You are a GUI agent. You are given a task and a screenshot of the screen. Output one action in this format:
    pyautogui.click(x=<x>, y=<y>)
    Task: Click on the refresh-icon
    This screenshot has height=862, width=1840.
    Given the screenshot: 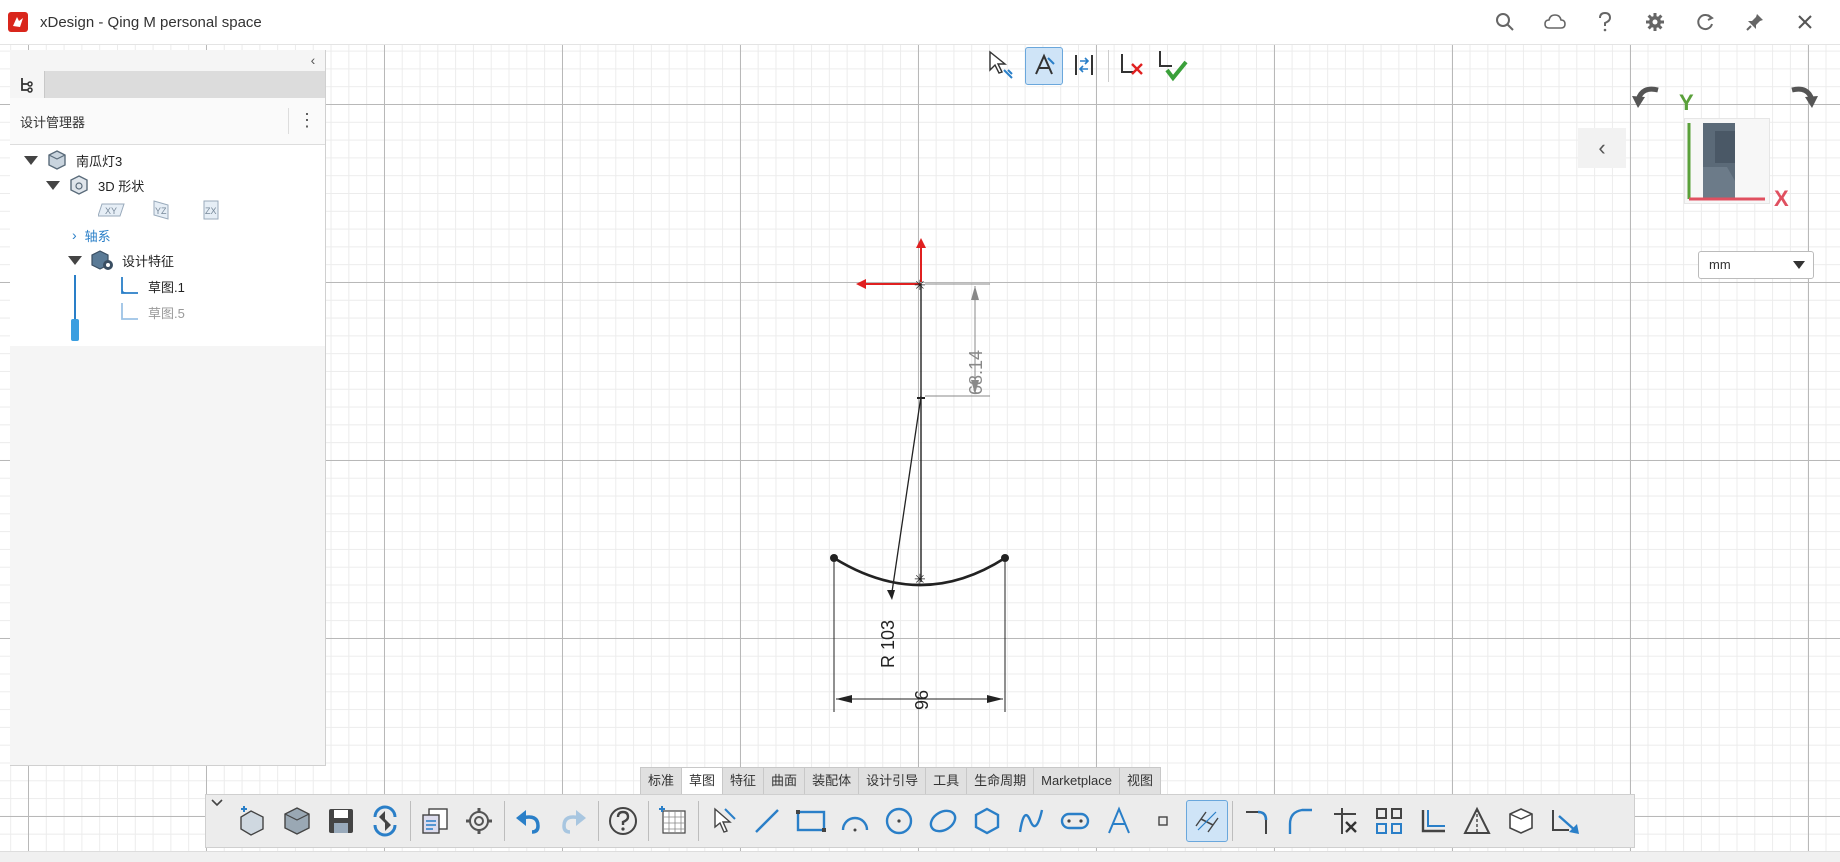 What is the action you would take?
    pyautogui.click(x=1705, y=22)
    